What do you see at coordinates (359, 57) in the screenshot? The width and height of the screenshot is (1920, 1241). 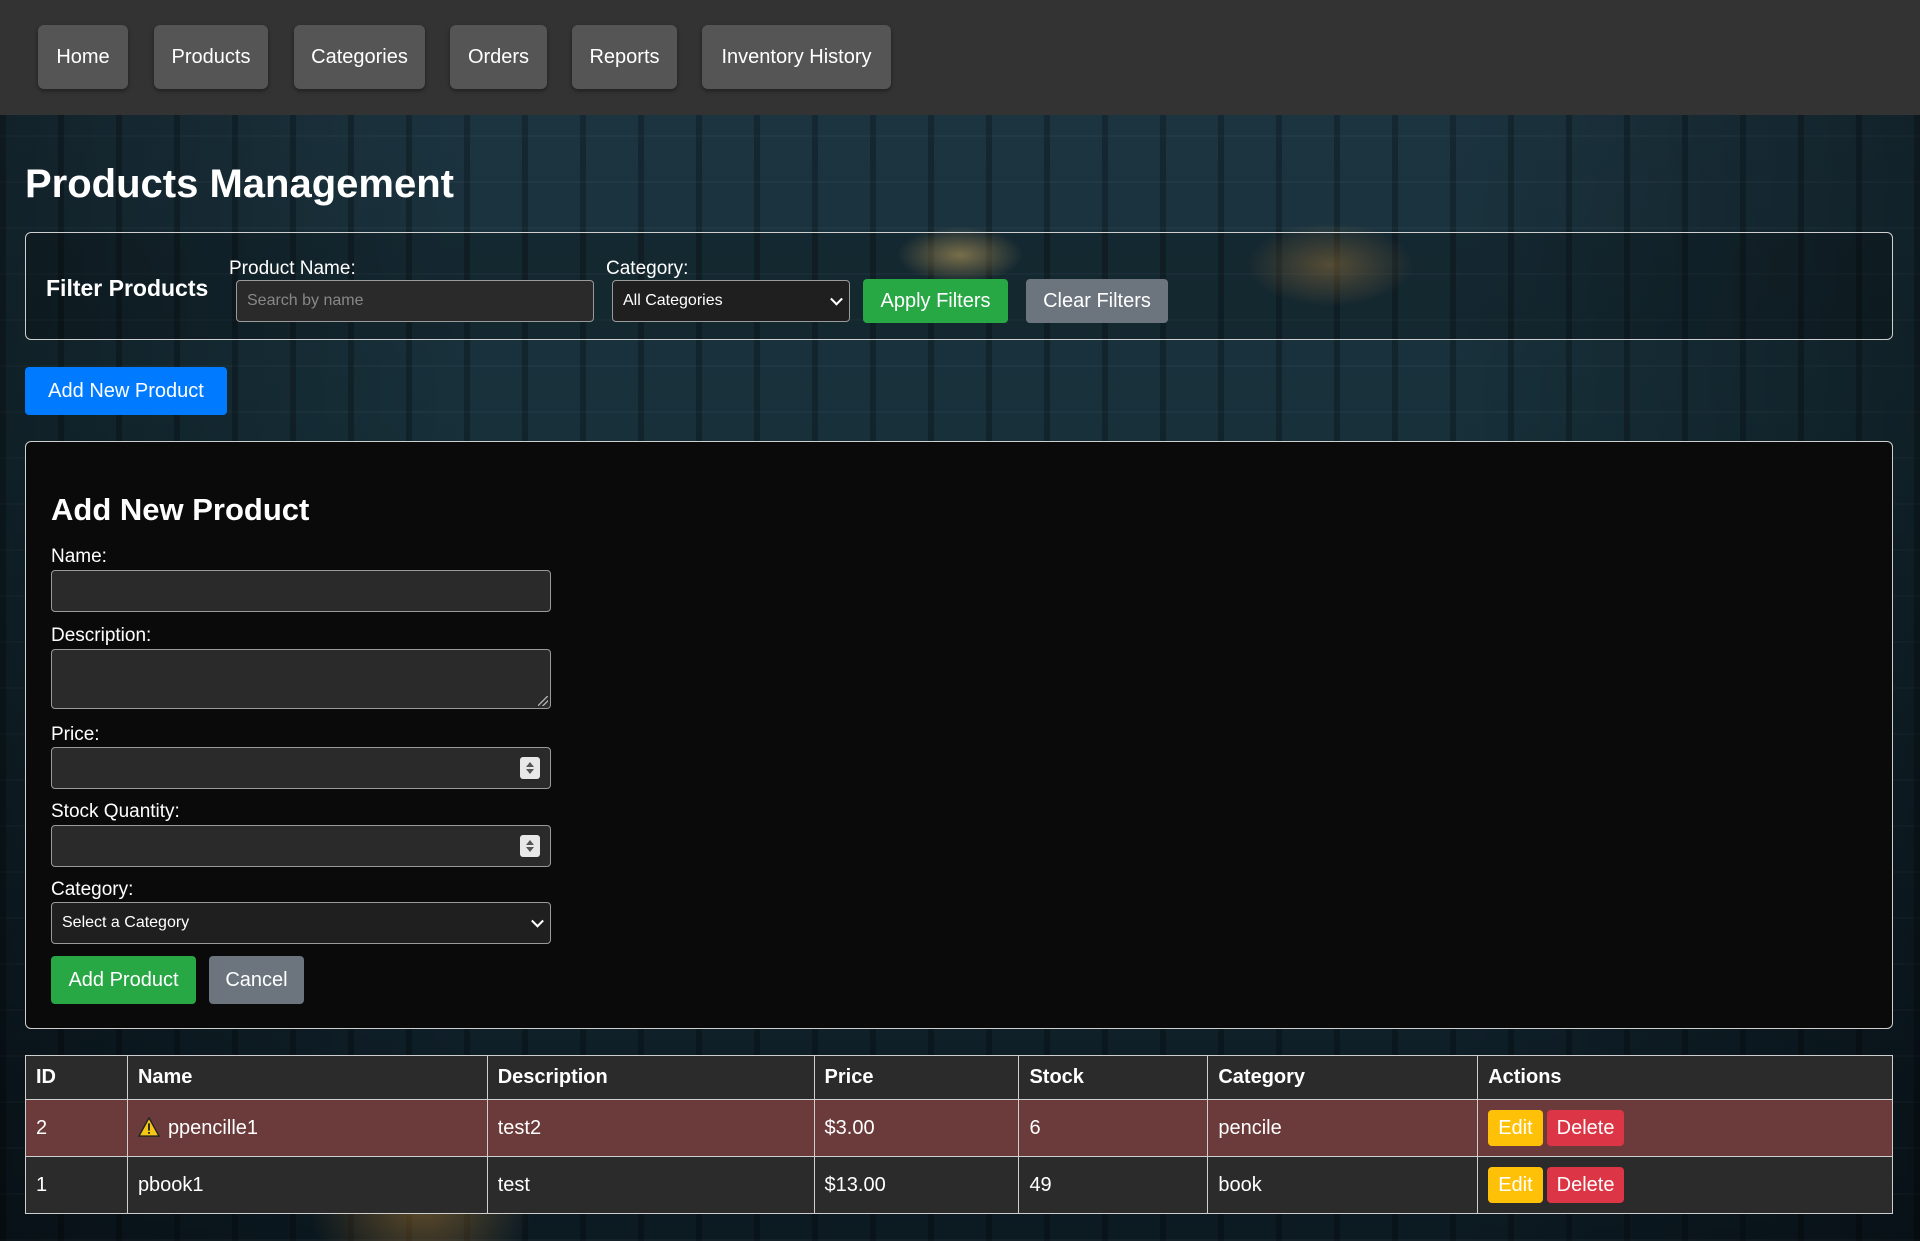 I see `nav-categories-button: Categories` at bounding box center [359, 57].